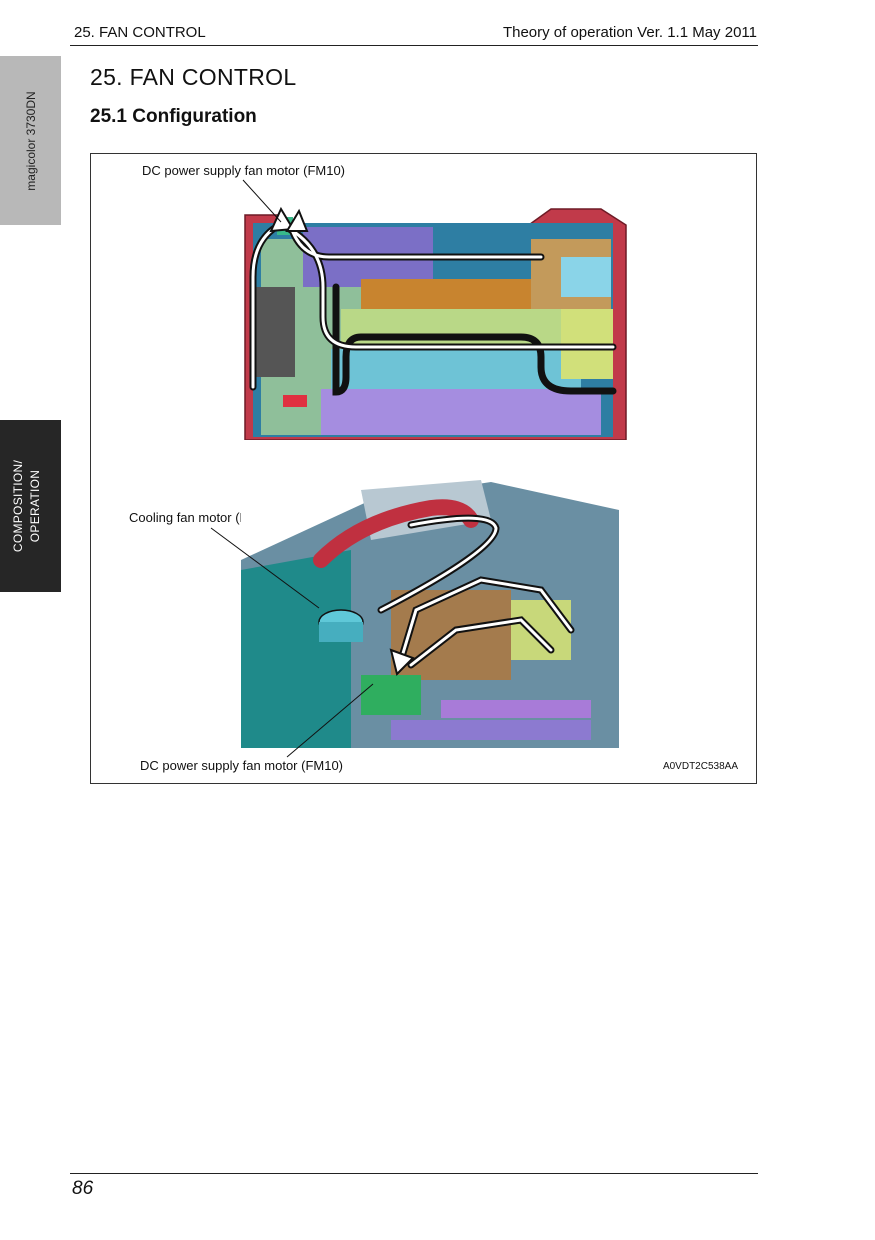 The width and height of the screenshot is (875, 1240). What do you see at coordinates (193, 77) in the screenshot?
I see `section-title: 25. FAN CONTROL` at bounding box center [193, 77].